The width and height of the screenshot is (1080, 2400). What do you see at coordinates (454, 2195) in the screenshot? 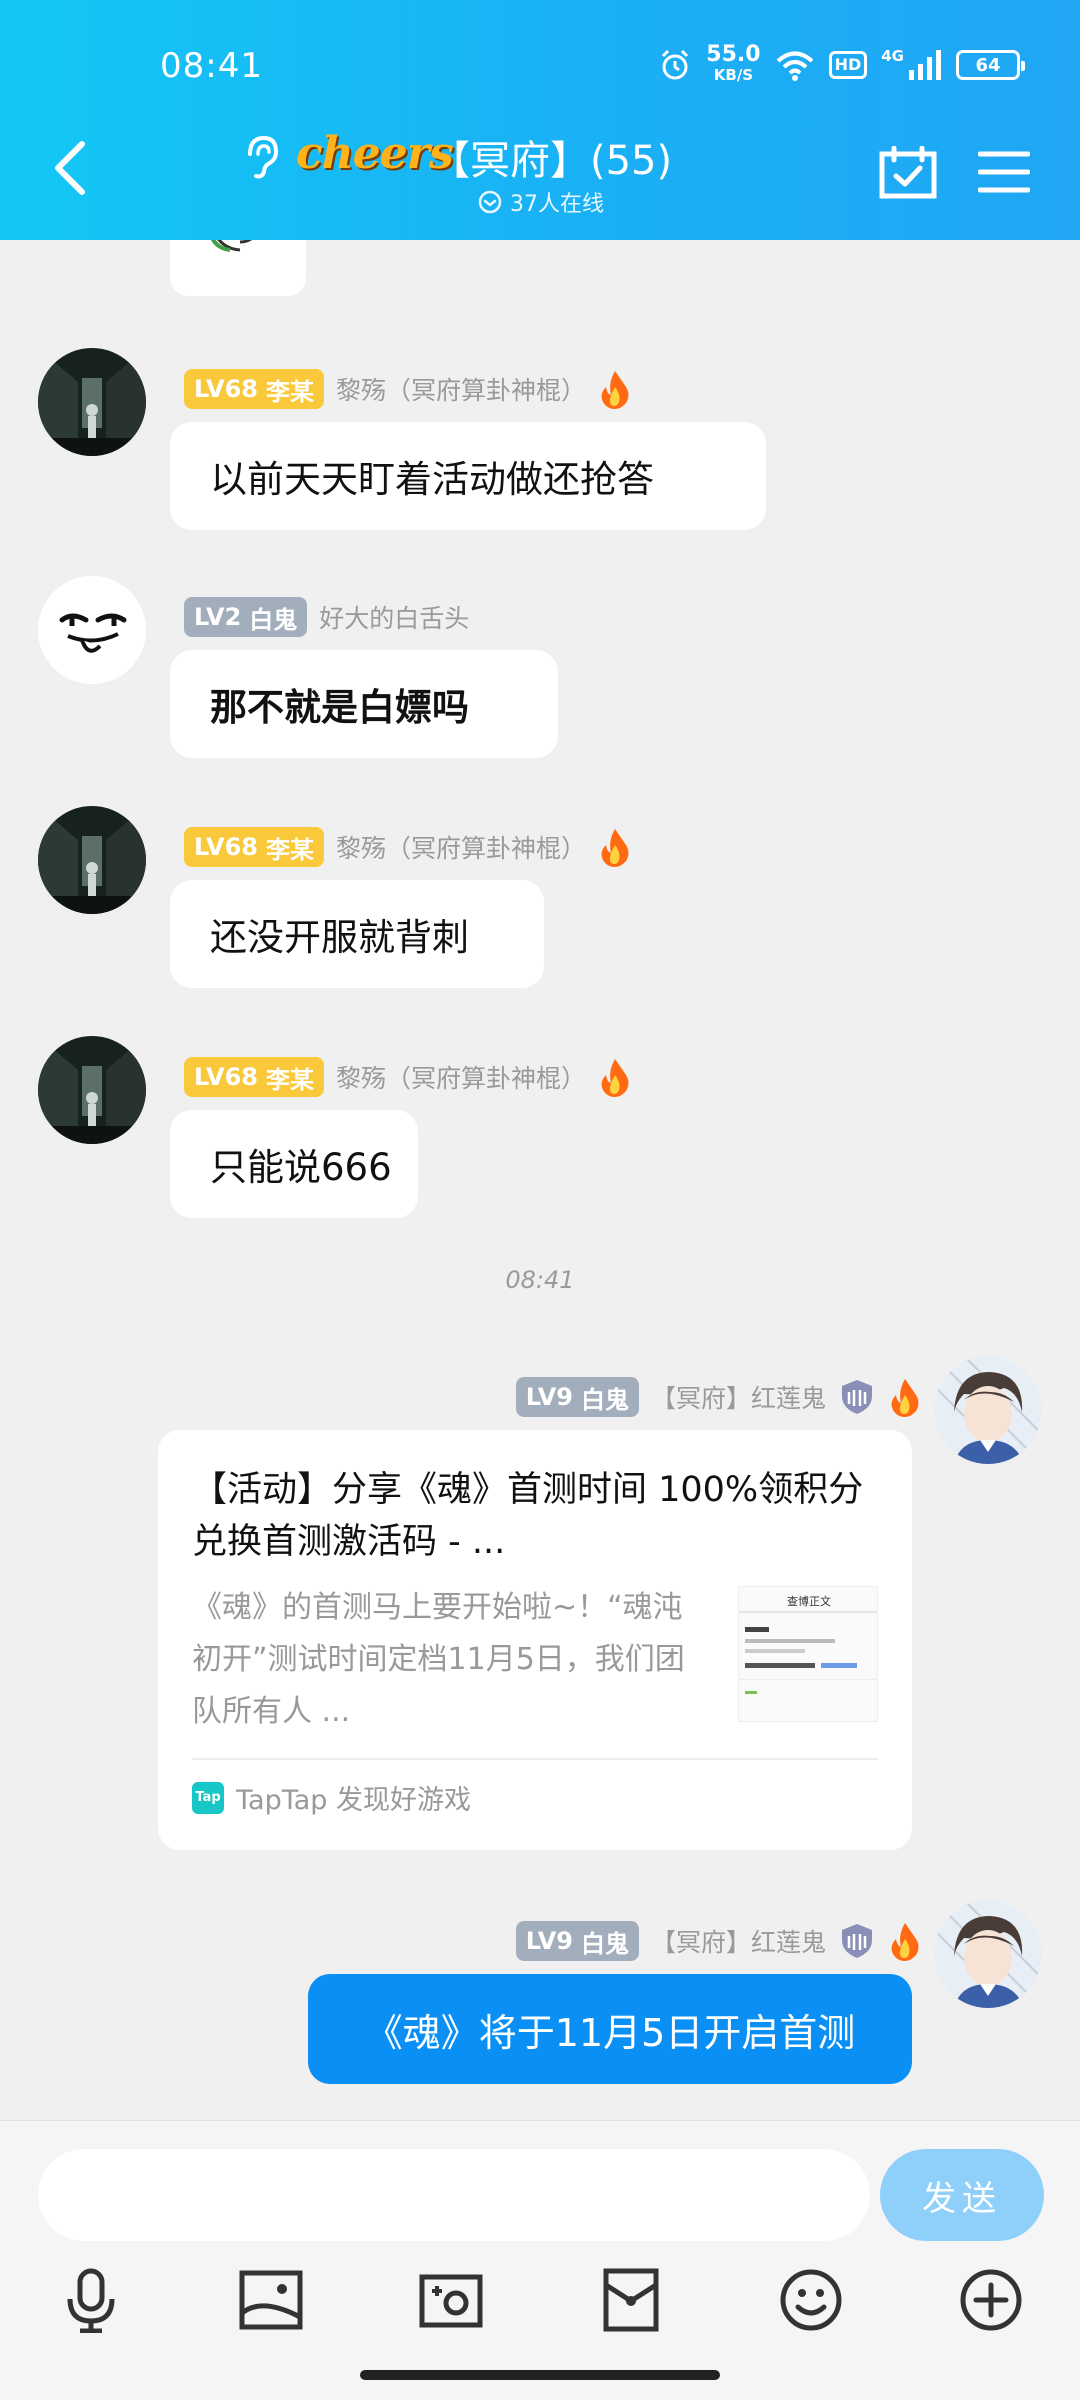
I see `message-input` at bounding box center [454, 2195].